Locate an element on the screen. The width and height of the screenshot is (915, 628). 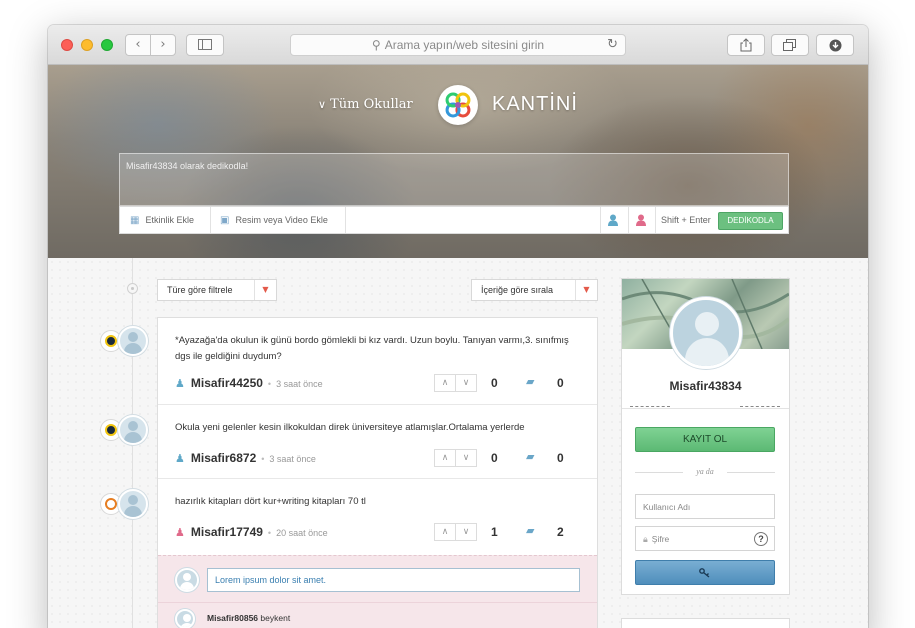
post-username: Misafir6872 is located at coordinates (223, 458).